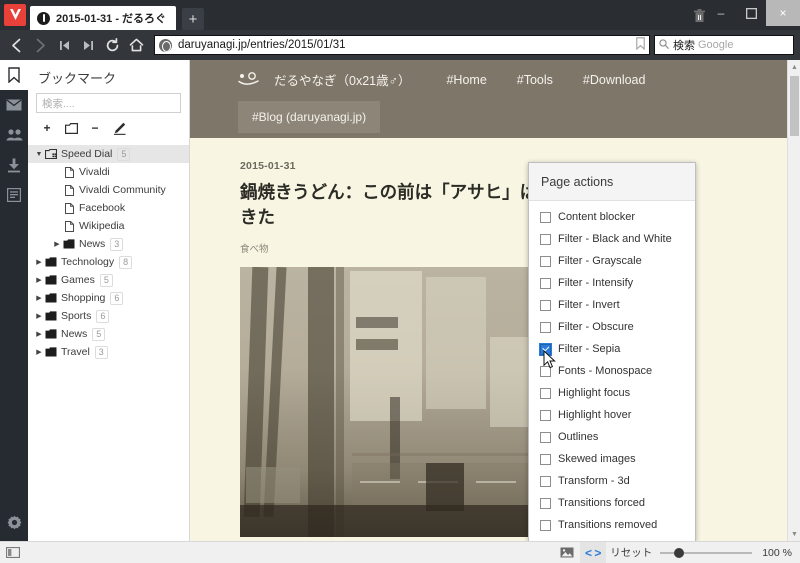 The image size is (800, 563). What do you see at coordinates (612, 283) in the screenshot?
I see `page-action-item: Filter - Intensify` at bounding box center [612, 283].